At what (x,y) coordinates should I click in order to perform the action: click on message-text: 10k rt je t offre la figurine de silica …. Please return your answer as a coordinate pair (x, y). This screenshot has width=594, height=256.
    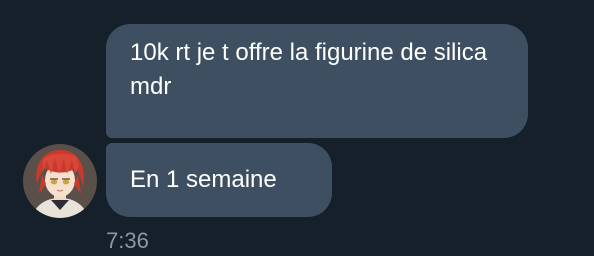
    Looking at the image, I should click on (312, 69).